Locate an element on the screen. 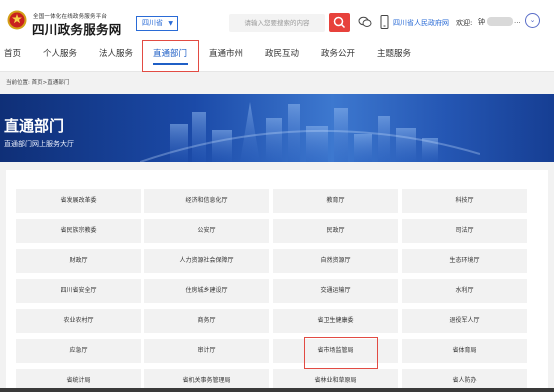 Image resolution: width=554 pixels, height=392 pixels. nav-themes: 主题服务 is located at coordinates (394, 57).